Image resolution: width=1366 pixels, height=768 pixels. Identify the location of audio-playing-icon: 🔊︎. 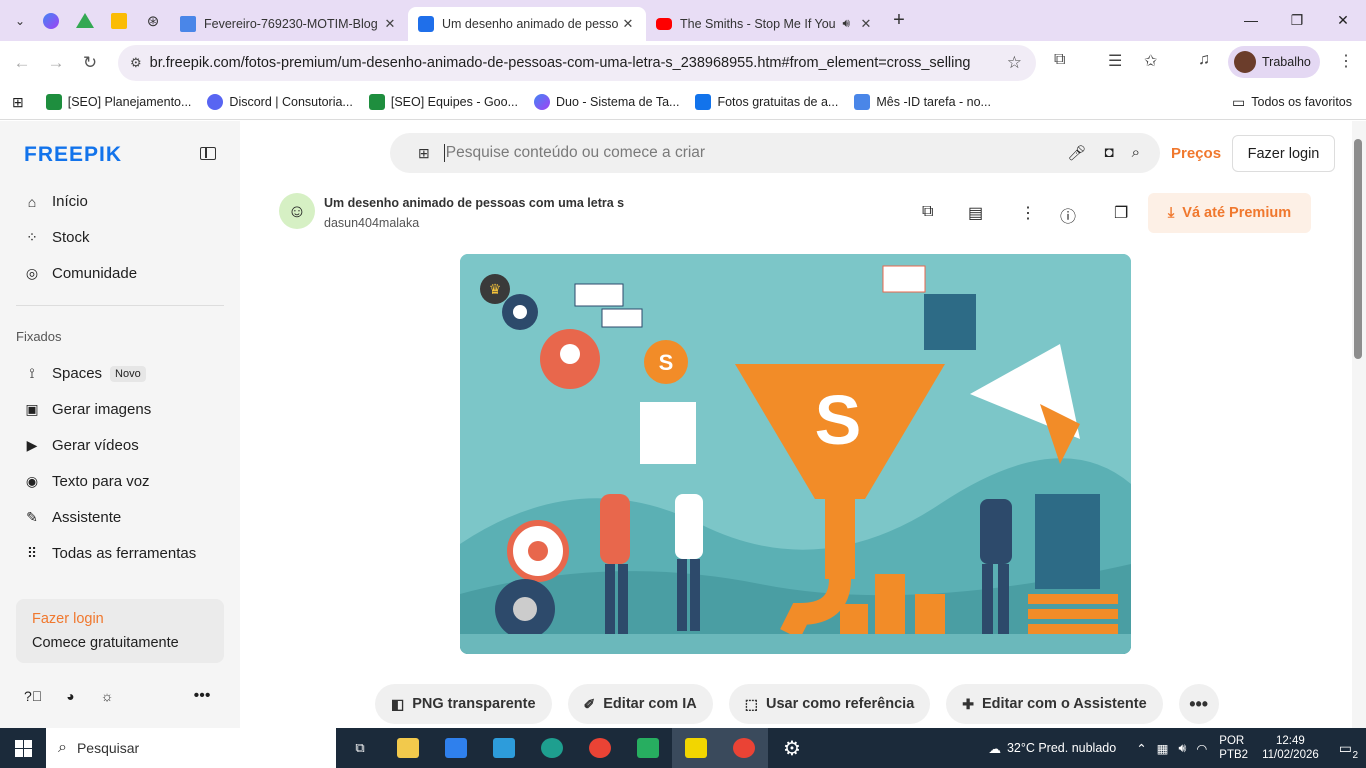
(846, 23).